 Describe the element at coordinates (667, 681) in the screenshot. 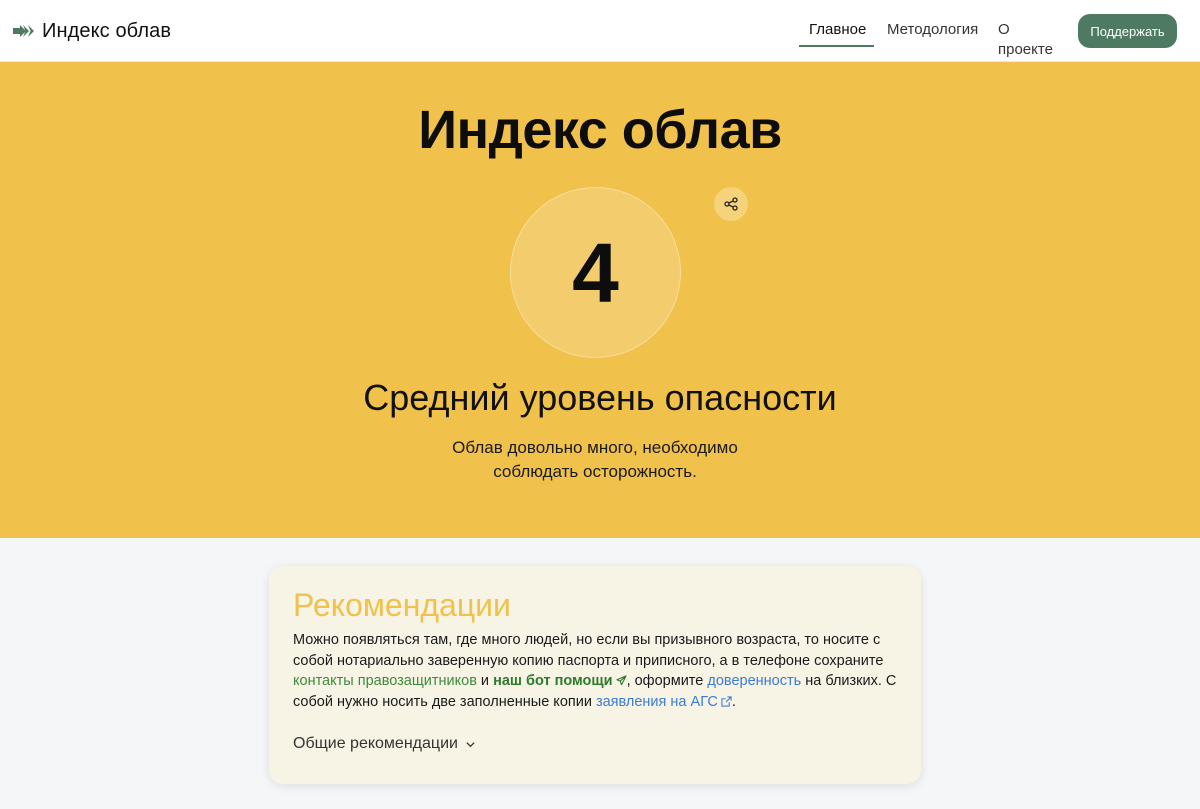

I see `recommendations-text-part: , оформите` at that location.